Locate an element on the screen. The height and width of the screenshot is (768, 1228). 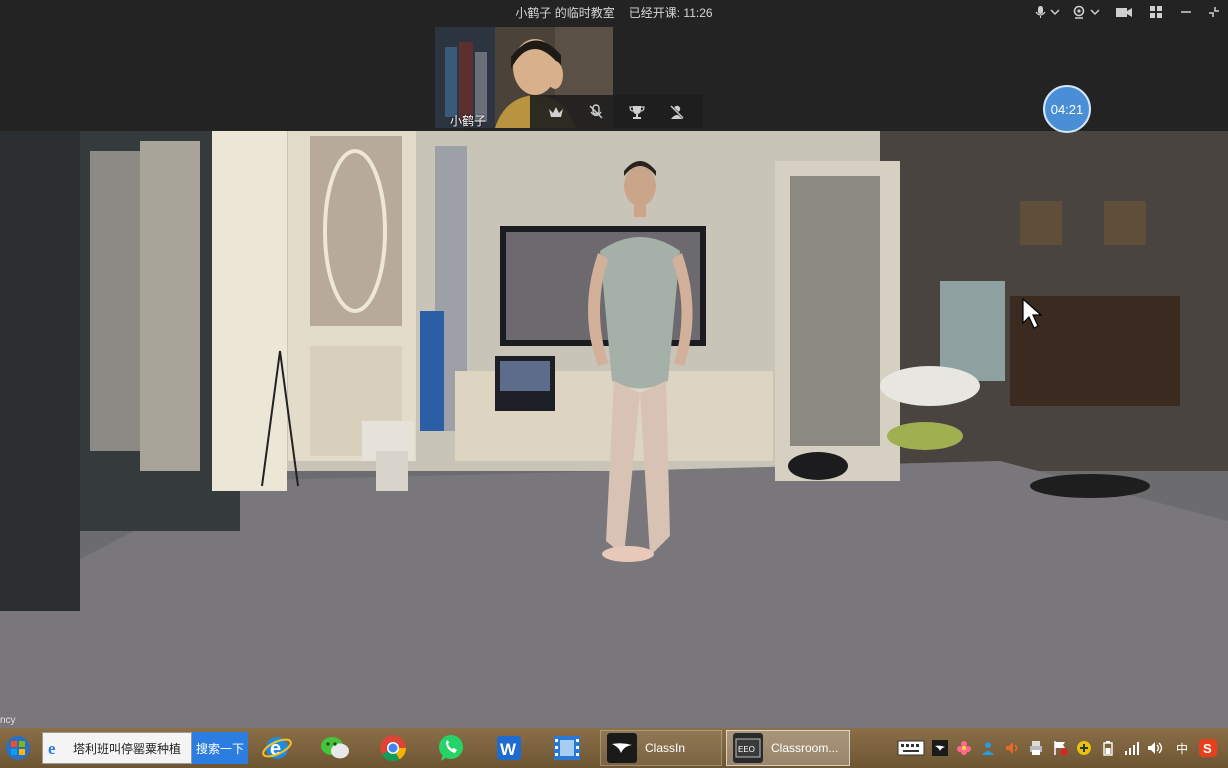
crown-icon is located at coordinates (556, 111).